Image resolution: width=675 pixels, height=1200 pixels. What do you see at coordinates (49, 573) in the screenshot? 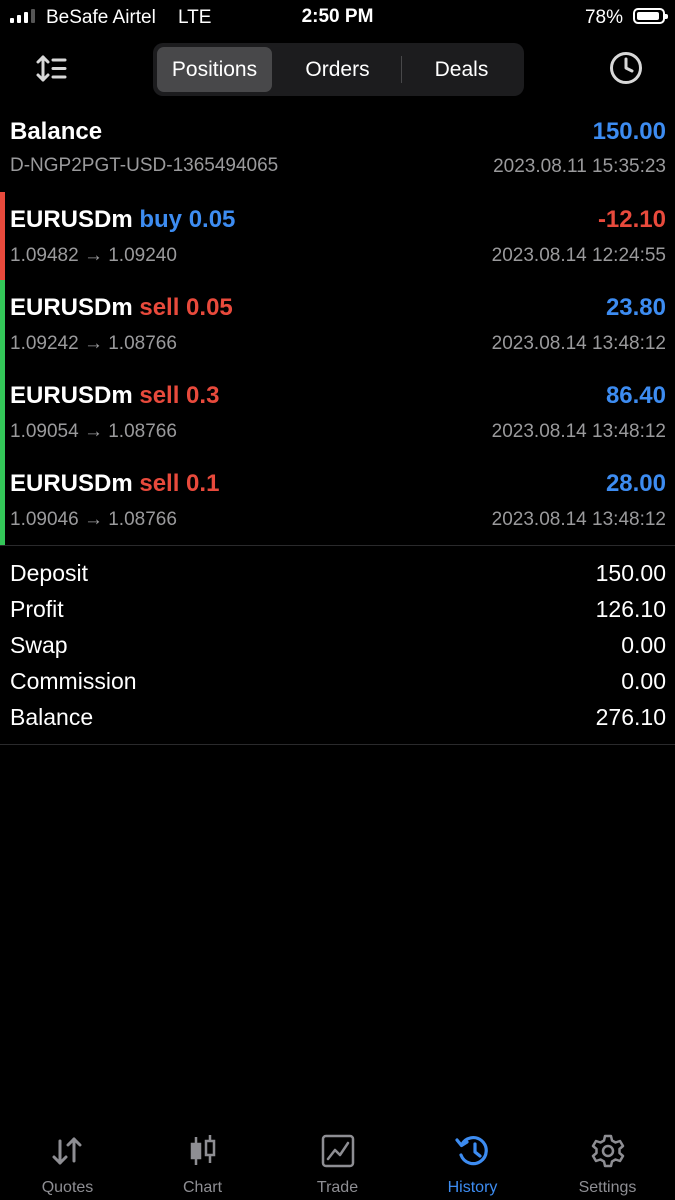
I see `summary-label-deposit: Deposit` at bounding box center [49, 573].